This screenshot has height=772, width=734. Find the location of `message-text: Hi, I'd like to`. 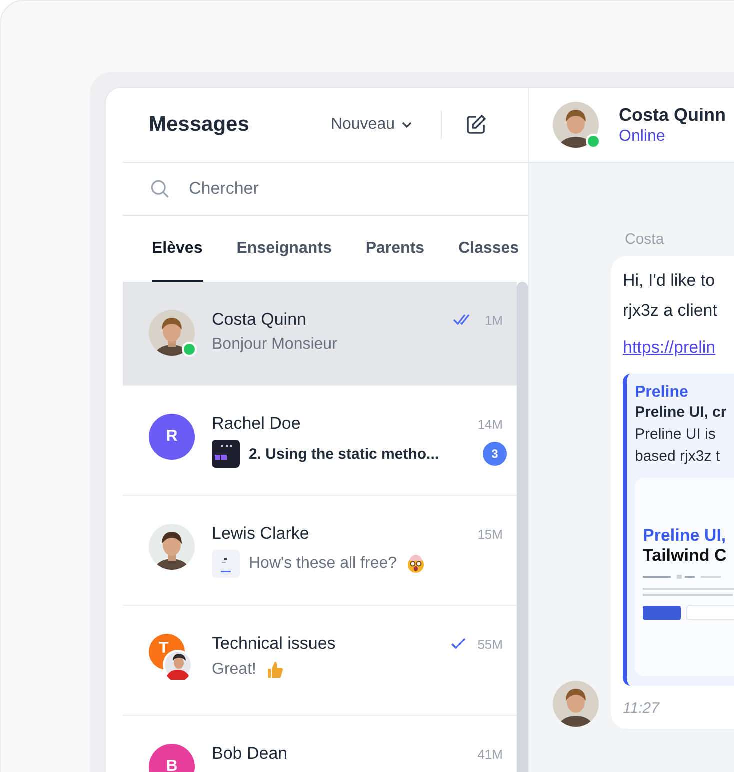

message-text: Hi, I'd like to is located at coordinates (669, 281).